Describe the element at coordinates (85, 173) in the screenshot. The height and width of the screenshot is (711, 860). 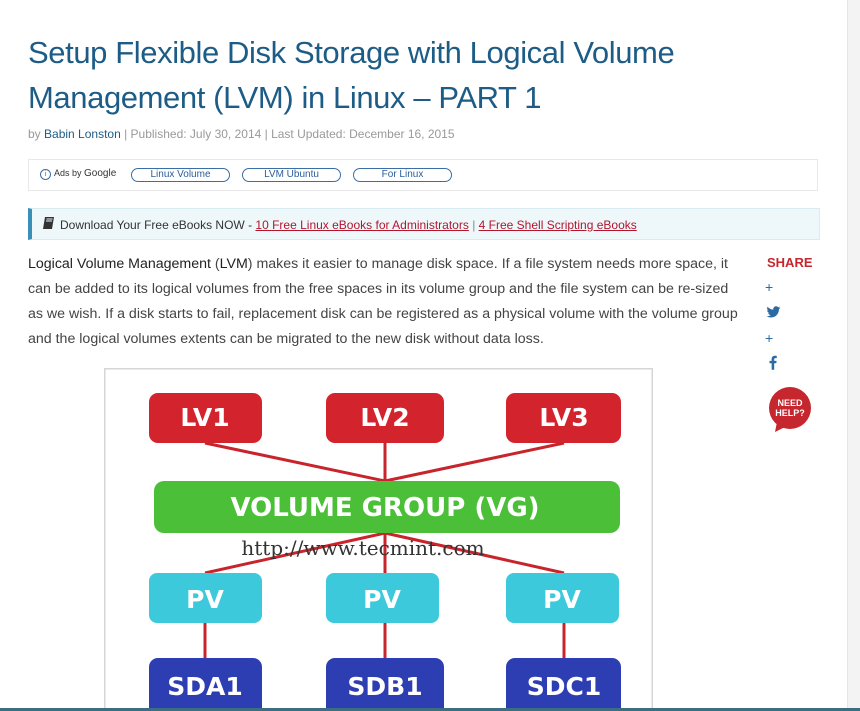
I see `ads-by-google-label: Ads by Google` at that location.